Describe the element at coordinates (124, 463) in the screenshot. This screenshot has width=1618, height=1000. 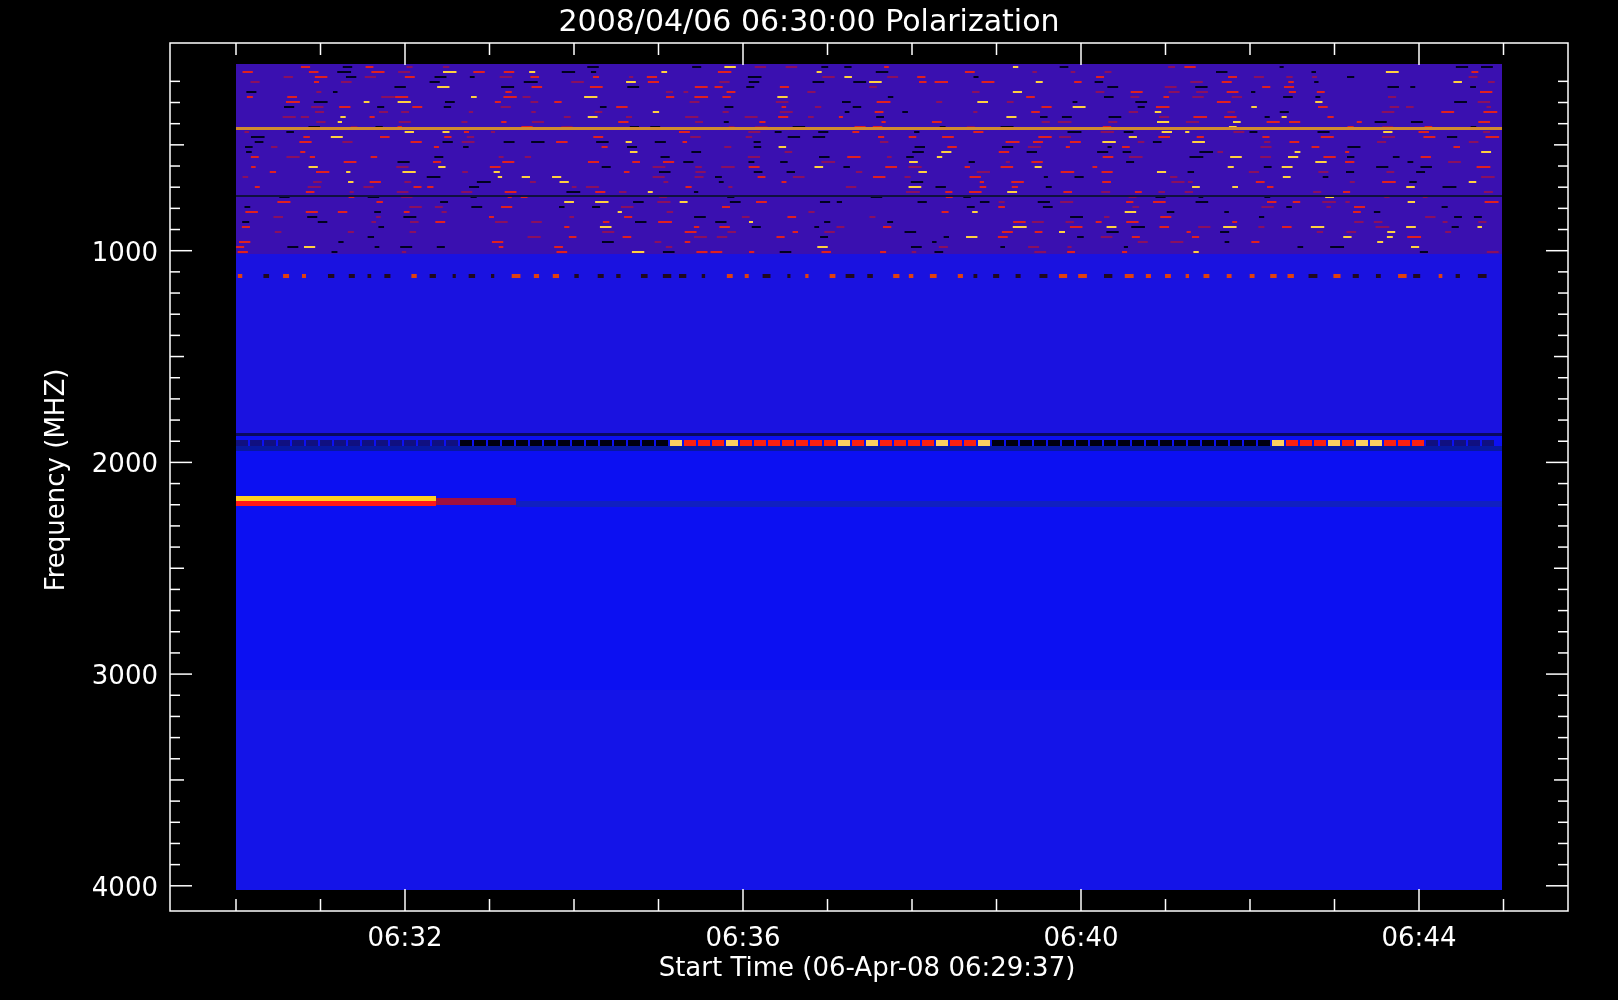
I see `axis-tick-label: 2000` at that location.